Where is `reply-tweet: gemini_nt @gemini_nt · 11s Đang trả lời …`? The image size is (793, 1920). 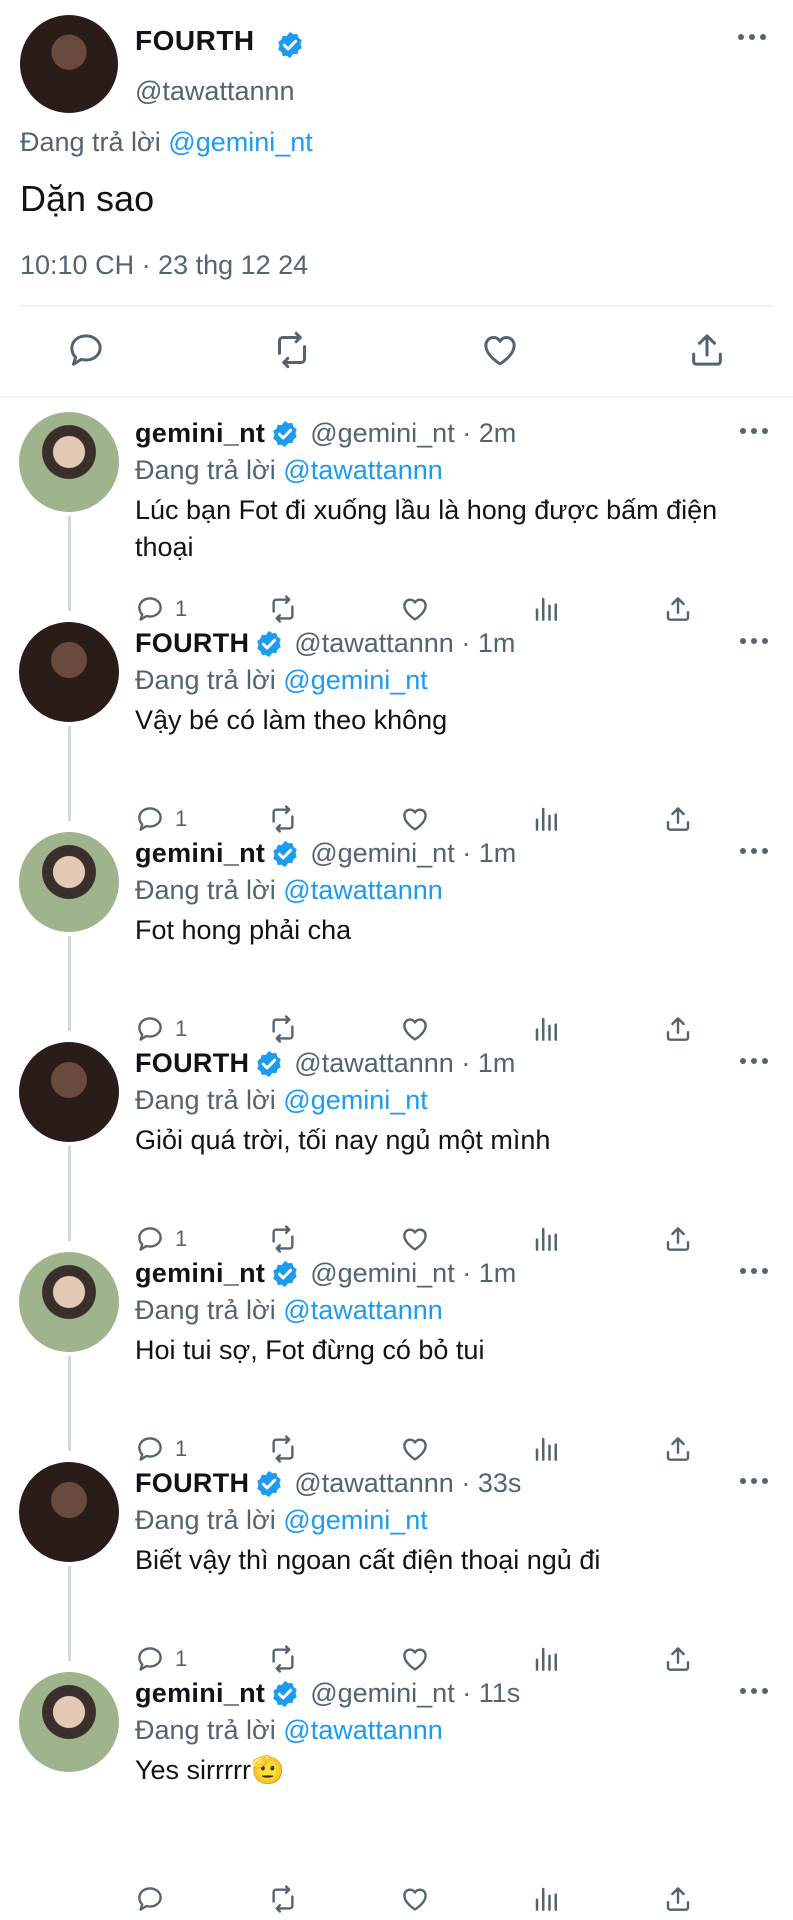
reply-tweet: gemini_nt @gemini_nt · 11s Đang trả lời … is located at coordinates (396, 1786).